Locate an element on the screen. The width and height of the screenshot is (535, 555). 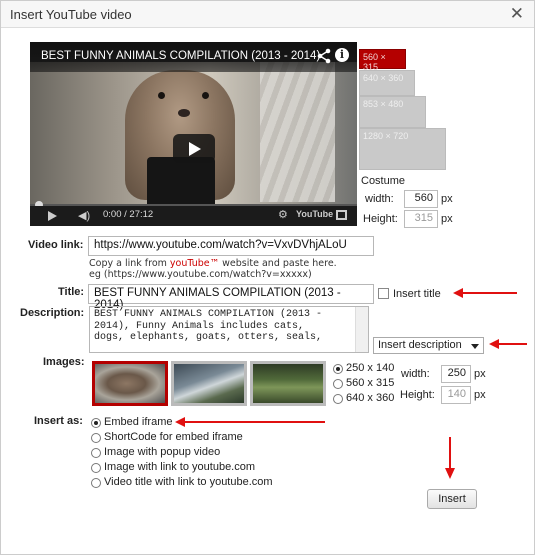
insert-as-label-image-popup: Image with popup video is located at coordinates (162, 452).